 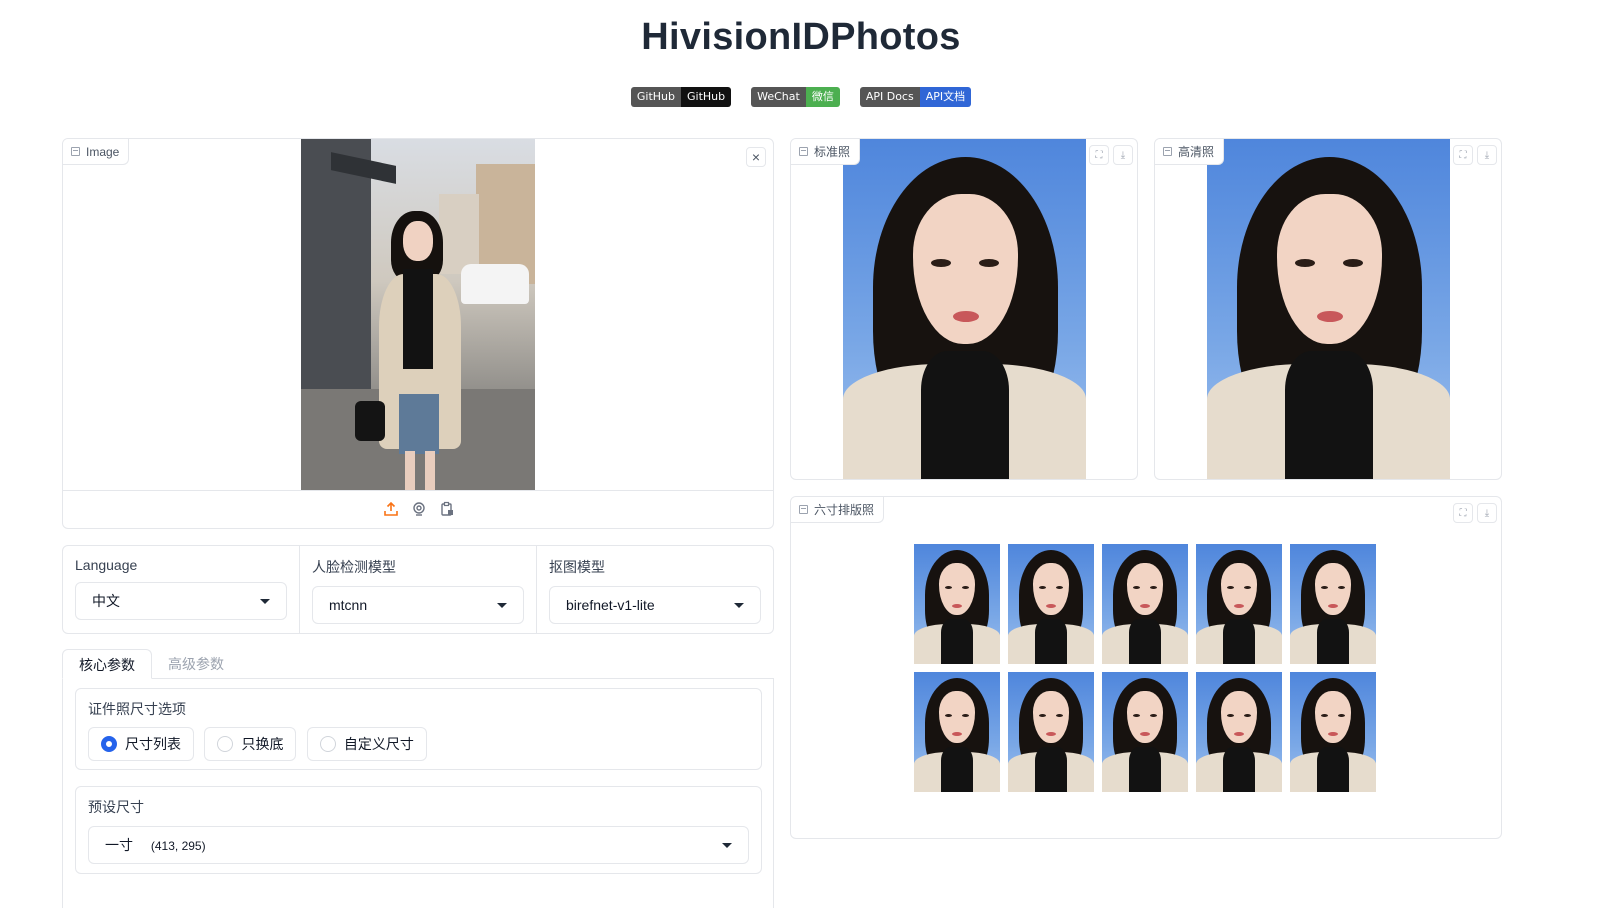 I want to click on language-label: Language, so click(x=106, y=565).